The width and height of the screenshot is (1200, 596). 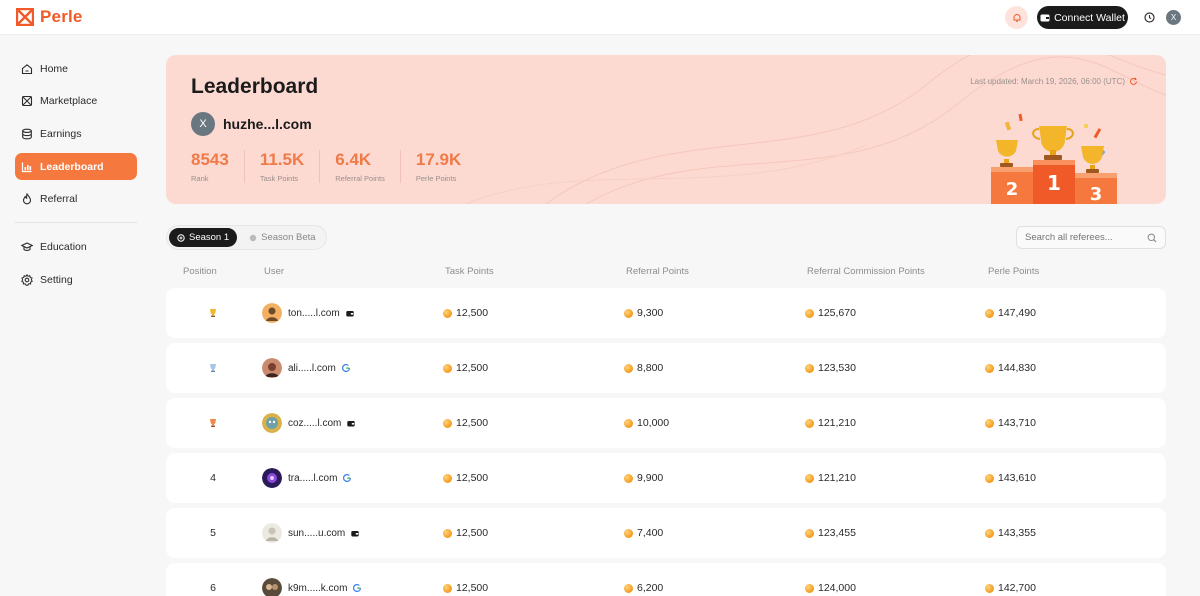 What do you see at coordinates (253, 237) in the screenshot?
I see `season-beta-icon` at bounding box center [253, 237].